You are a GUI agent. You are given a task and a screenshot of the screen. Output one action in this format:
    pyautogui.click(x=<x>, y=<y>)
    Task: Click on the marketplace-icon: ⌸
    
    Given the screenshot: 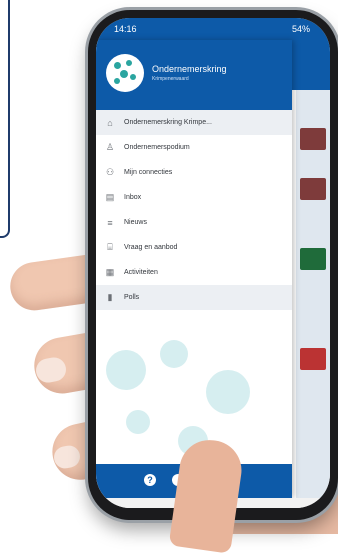 What is the action you would take?
    pyautogui.click(x=110, y=247)
    